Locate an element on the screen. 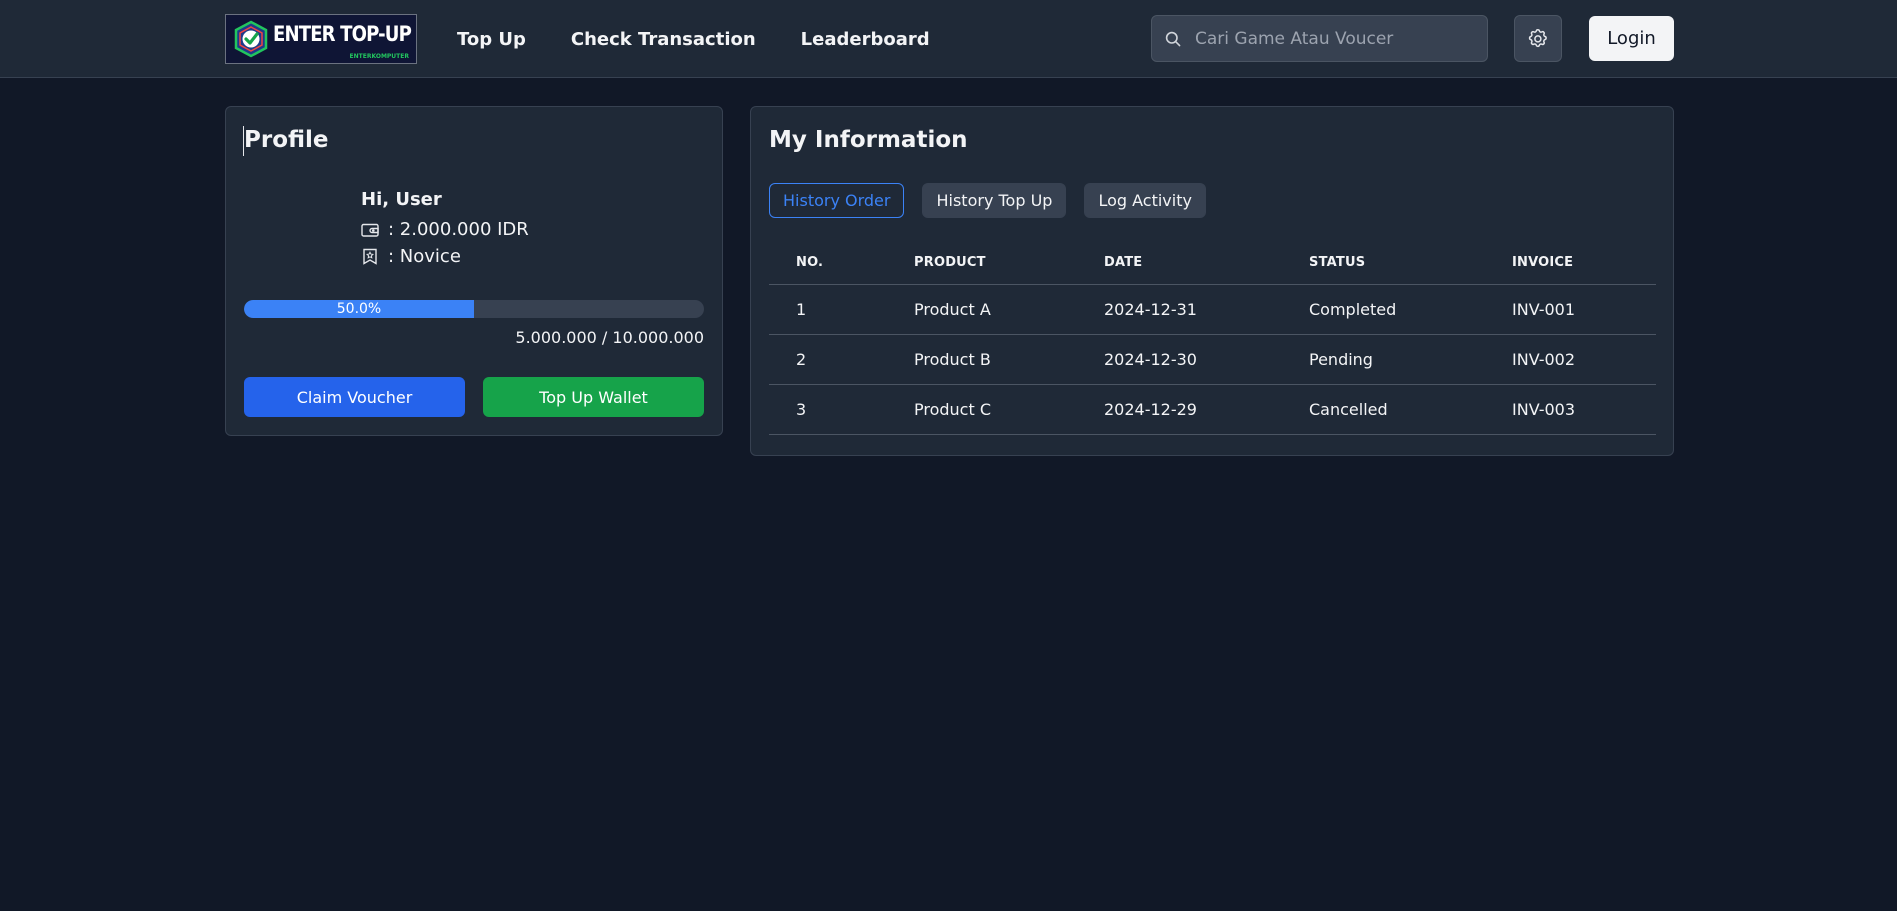  nav-leaderboard: Leaderboard is located at coordinates (865, 39).